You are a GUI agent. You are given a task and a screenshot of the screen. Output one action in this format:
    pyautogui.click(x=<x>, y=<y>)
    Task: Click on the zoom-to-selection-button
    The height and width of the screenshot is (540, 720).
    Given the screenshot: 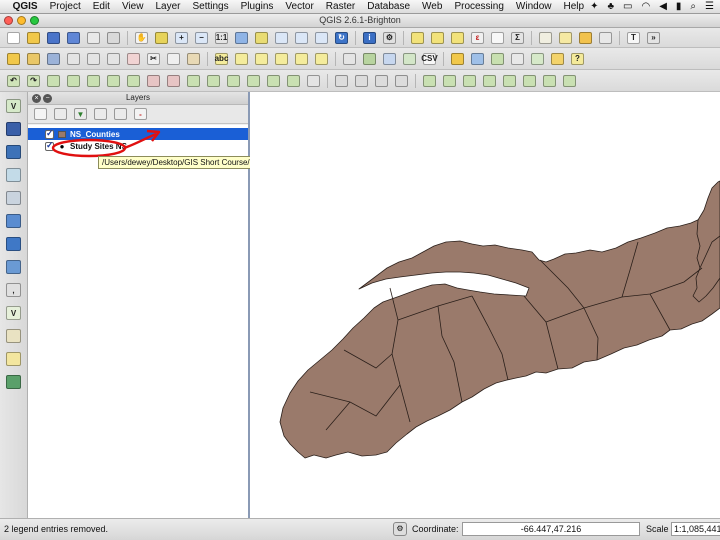 What is the action you would take?
    pyautogui.click(x=261, y=38)
    